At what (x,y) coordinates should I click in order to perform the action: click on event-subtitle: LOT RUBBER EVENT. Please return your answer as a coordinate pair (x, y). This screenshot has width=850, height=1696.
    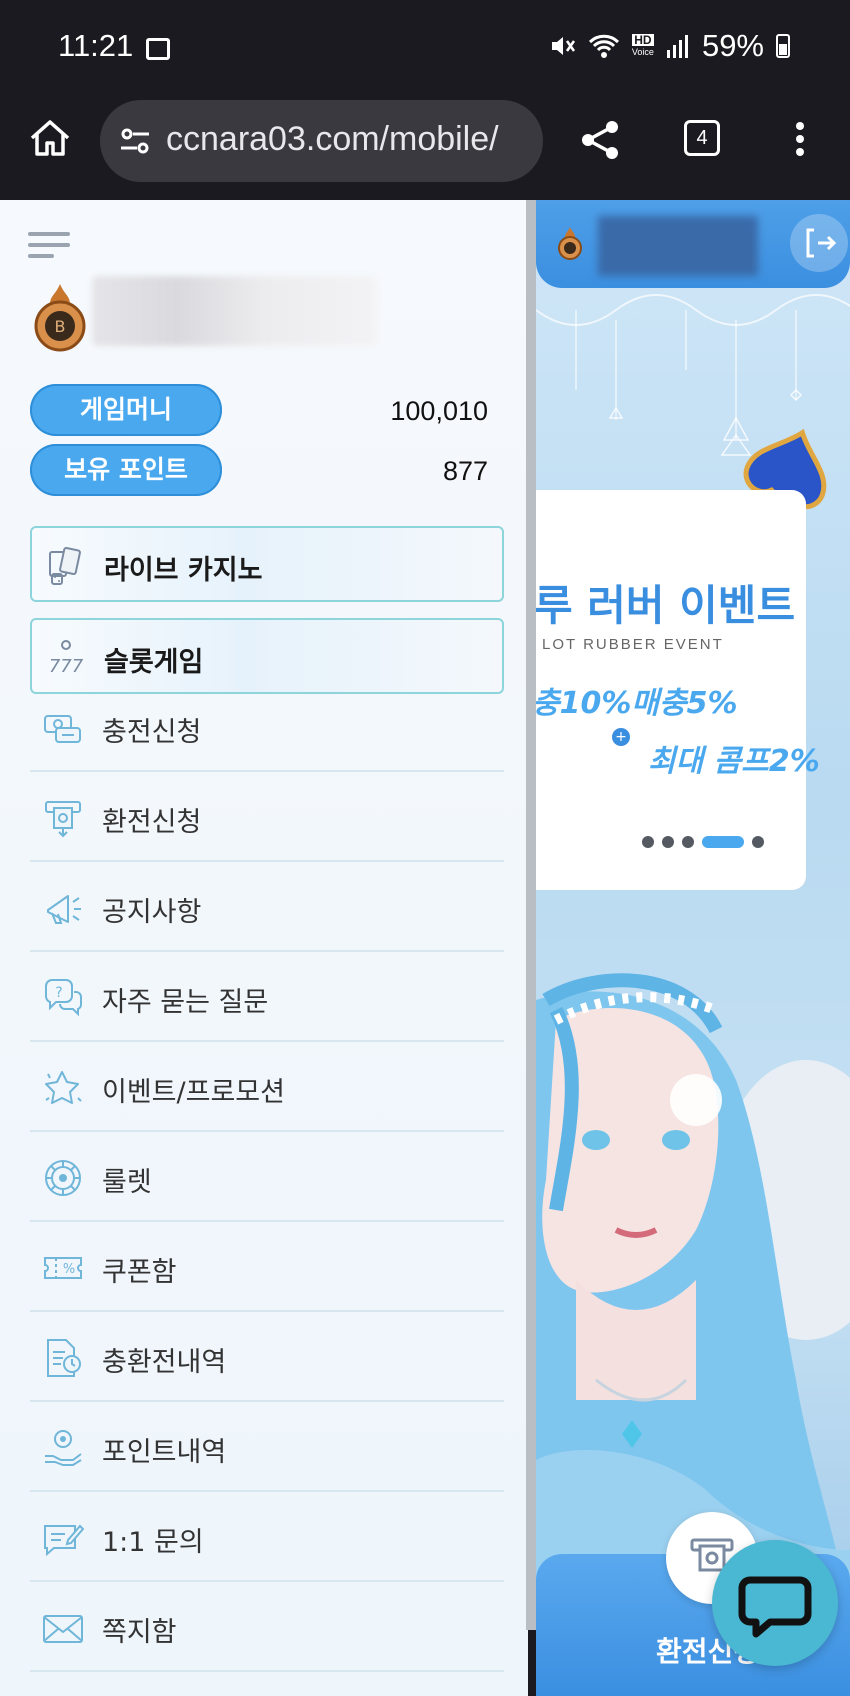
    Looking at the image, I should click on (633, 644).